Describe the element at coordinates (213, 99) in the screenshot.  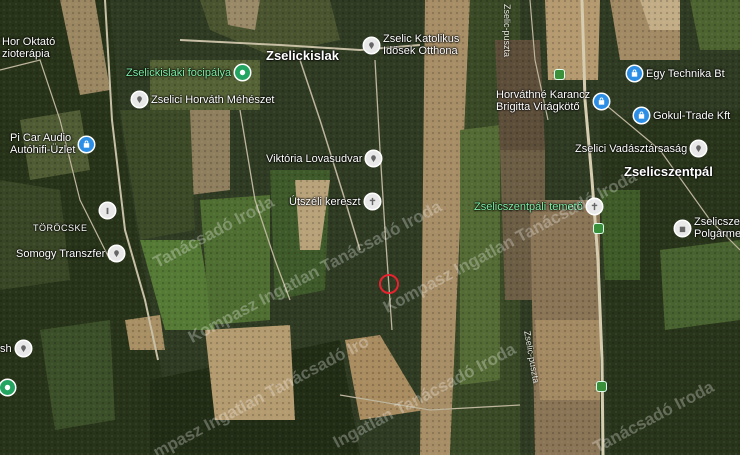
I see `poi-label: Zselici Horváth Méhészet` at that location.